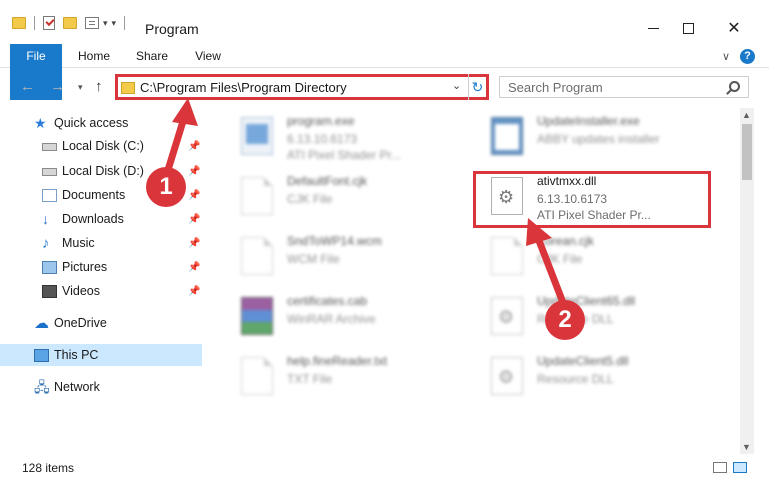  Describe the element at coordinates (746, 115) in the screenshot. I see `scroll-up-icon: ▲` at that location.